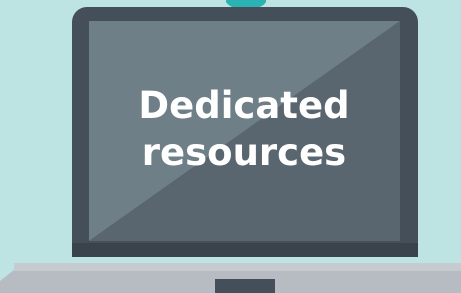  I want to click on hinge, so click(245, 250).